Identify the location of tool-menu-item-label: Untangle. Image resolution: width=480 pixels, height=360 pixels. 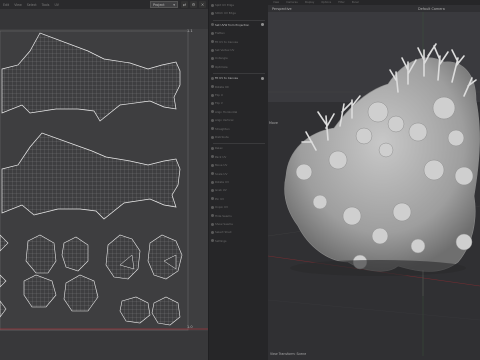
(221, 58).